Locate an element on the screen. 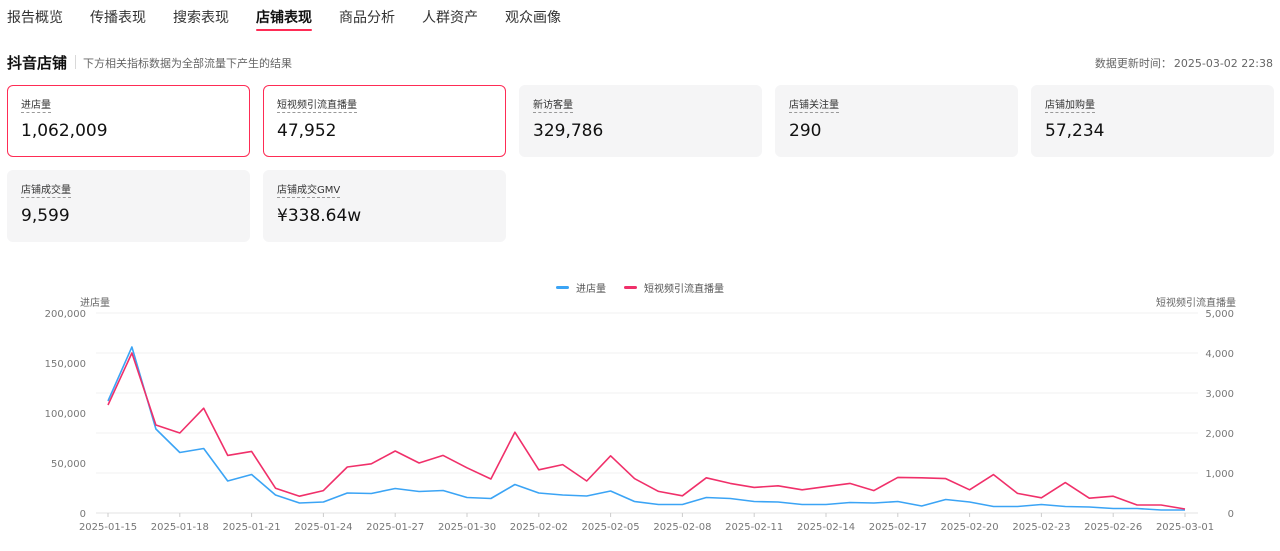 The height and width of the screenshot is (551, 1280). section-description: 下方相关指标数据为全部流量下产生的结果 is located at coordinates (187, 63).